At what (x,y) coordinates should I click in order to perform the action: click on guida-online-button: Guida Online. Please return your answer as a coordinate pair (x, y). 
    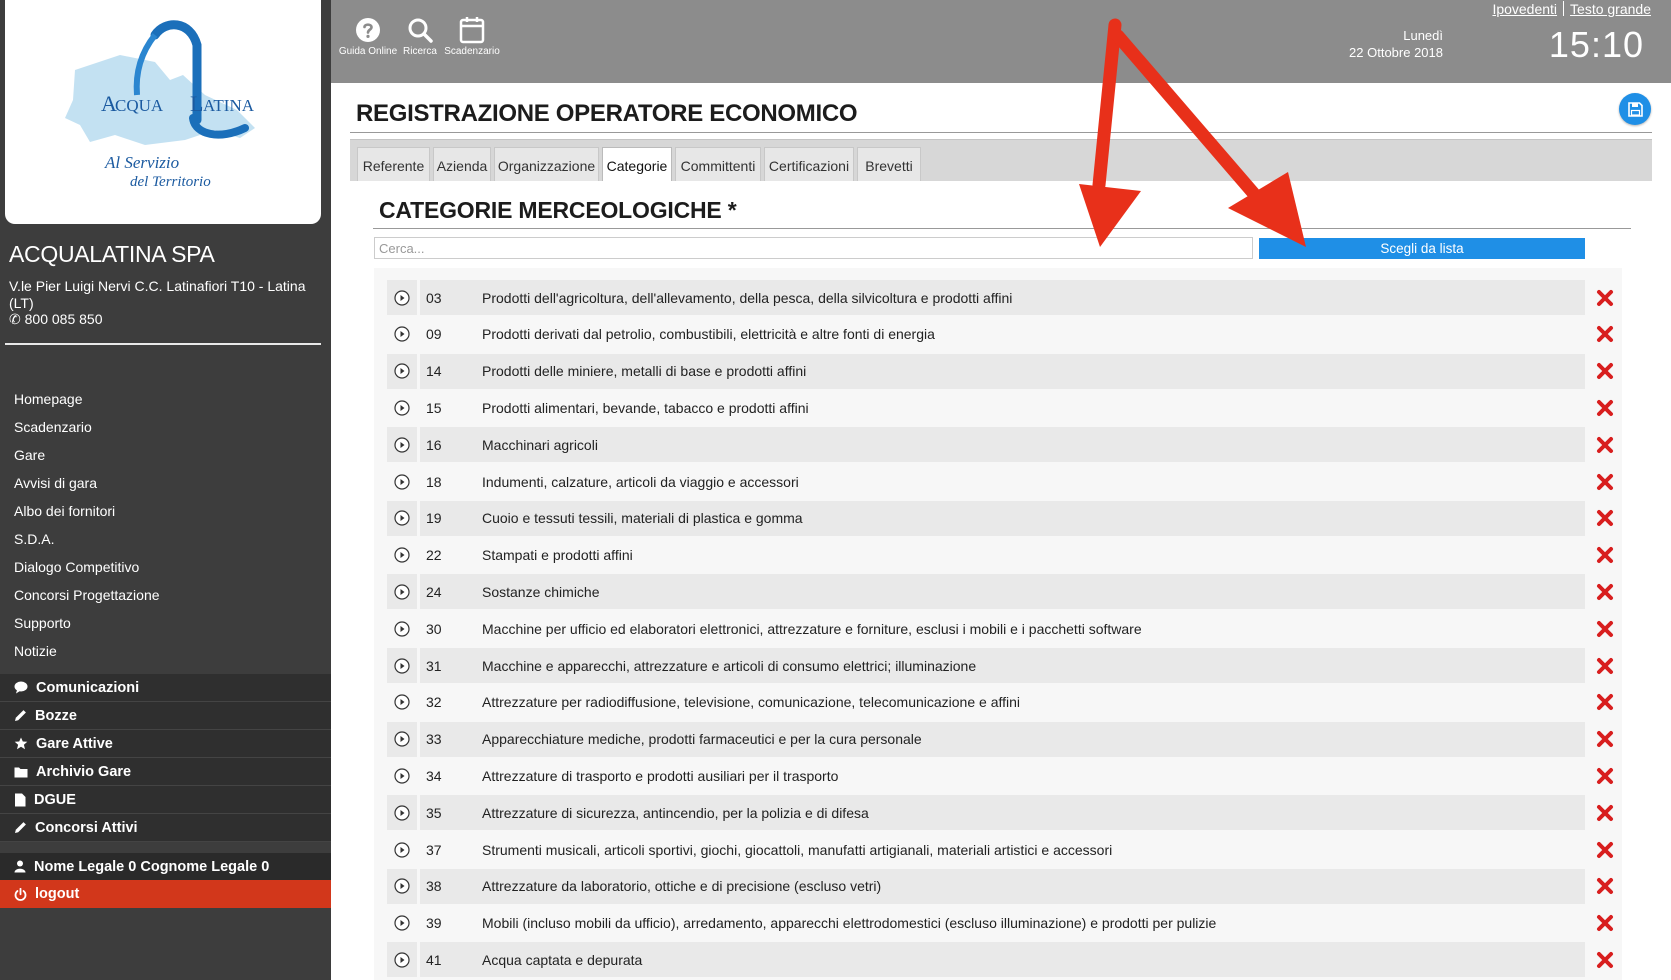
    Looking at the image, I should click on (368, 35).